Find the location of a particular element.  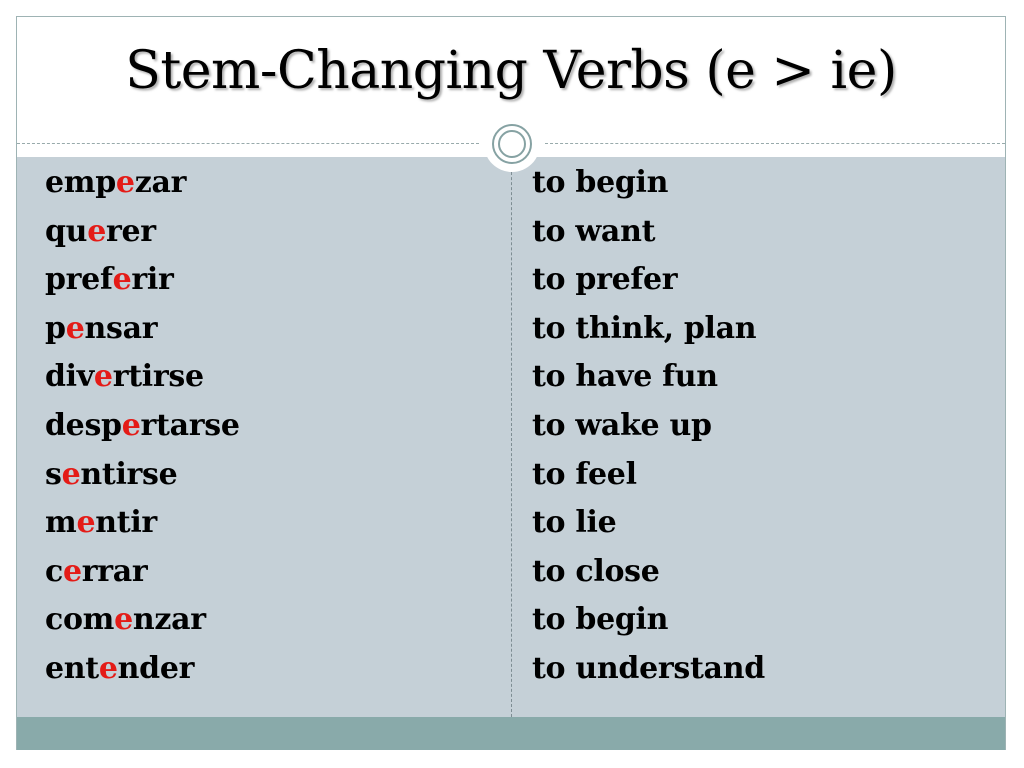

meaning-item: to wake up is located at coordinates (622, 425).